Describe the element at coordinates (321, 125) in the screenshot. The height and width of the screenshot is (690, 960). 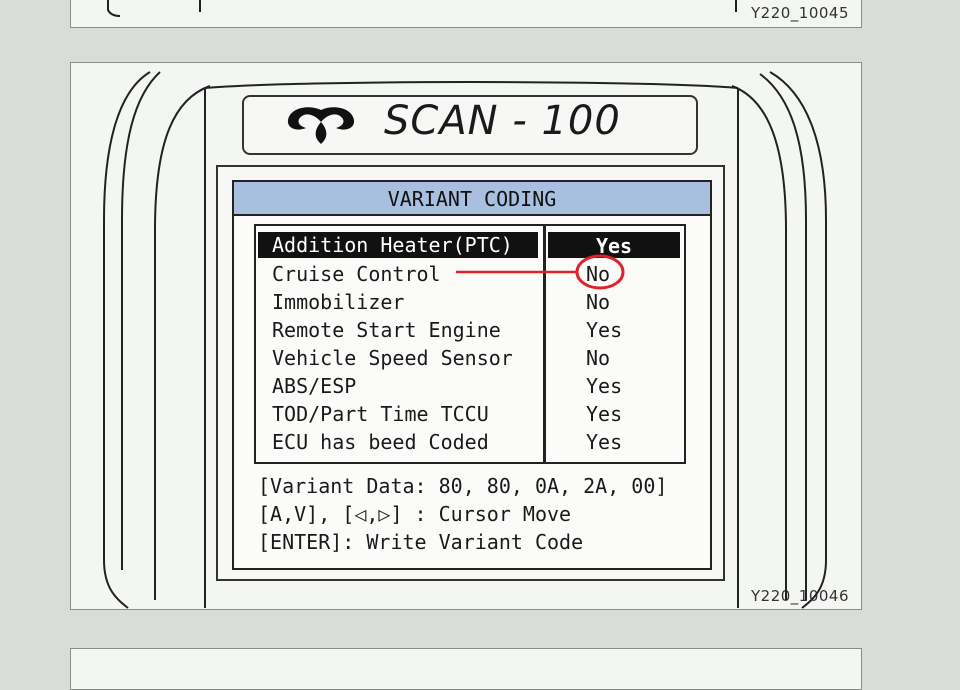
I see `ssangyong-wing-logo-icon` at that location.